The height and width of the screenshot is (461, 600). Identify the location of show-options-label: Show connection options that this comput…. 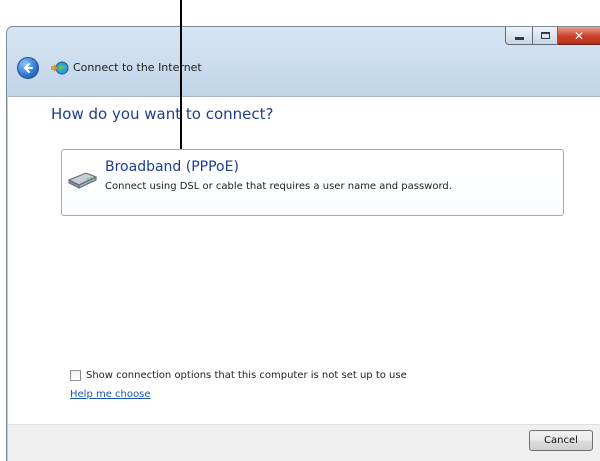
(246, 375).